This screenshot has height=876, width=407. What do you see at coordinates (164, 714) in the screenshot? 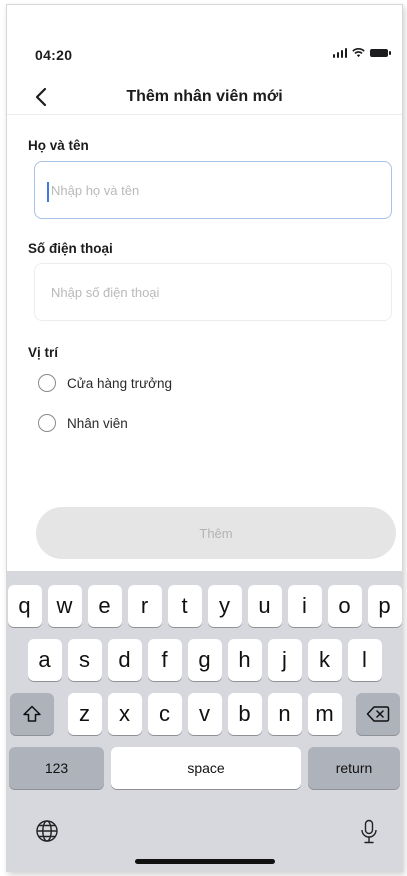
I see `key-c: c` at bounding box center [164, 714].